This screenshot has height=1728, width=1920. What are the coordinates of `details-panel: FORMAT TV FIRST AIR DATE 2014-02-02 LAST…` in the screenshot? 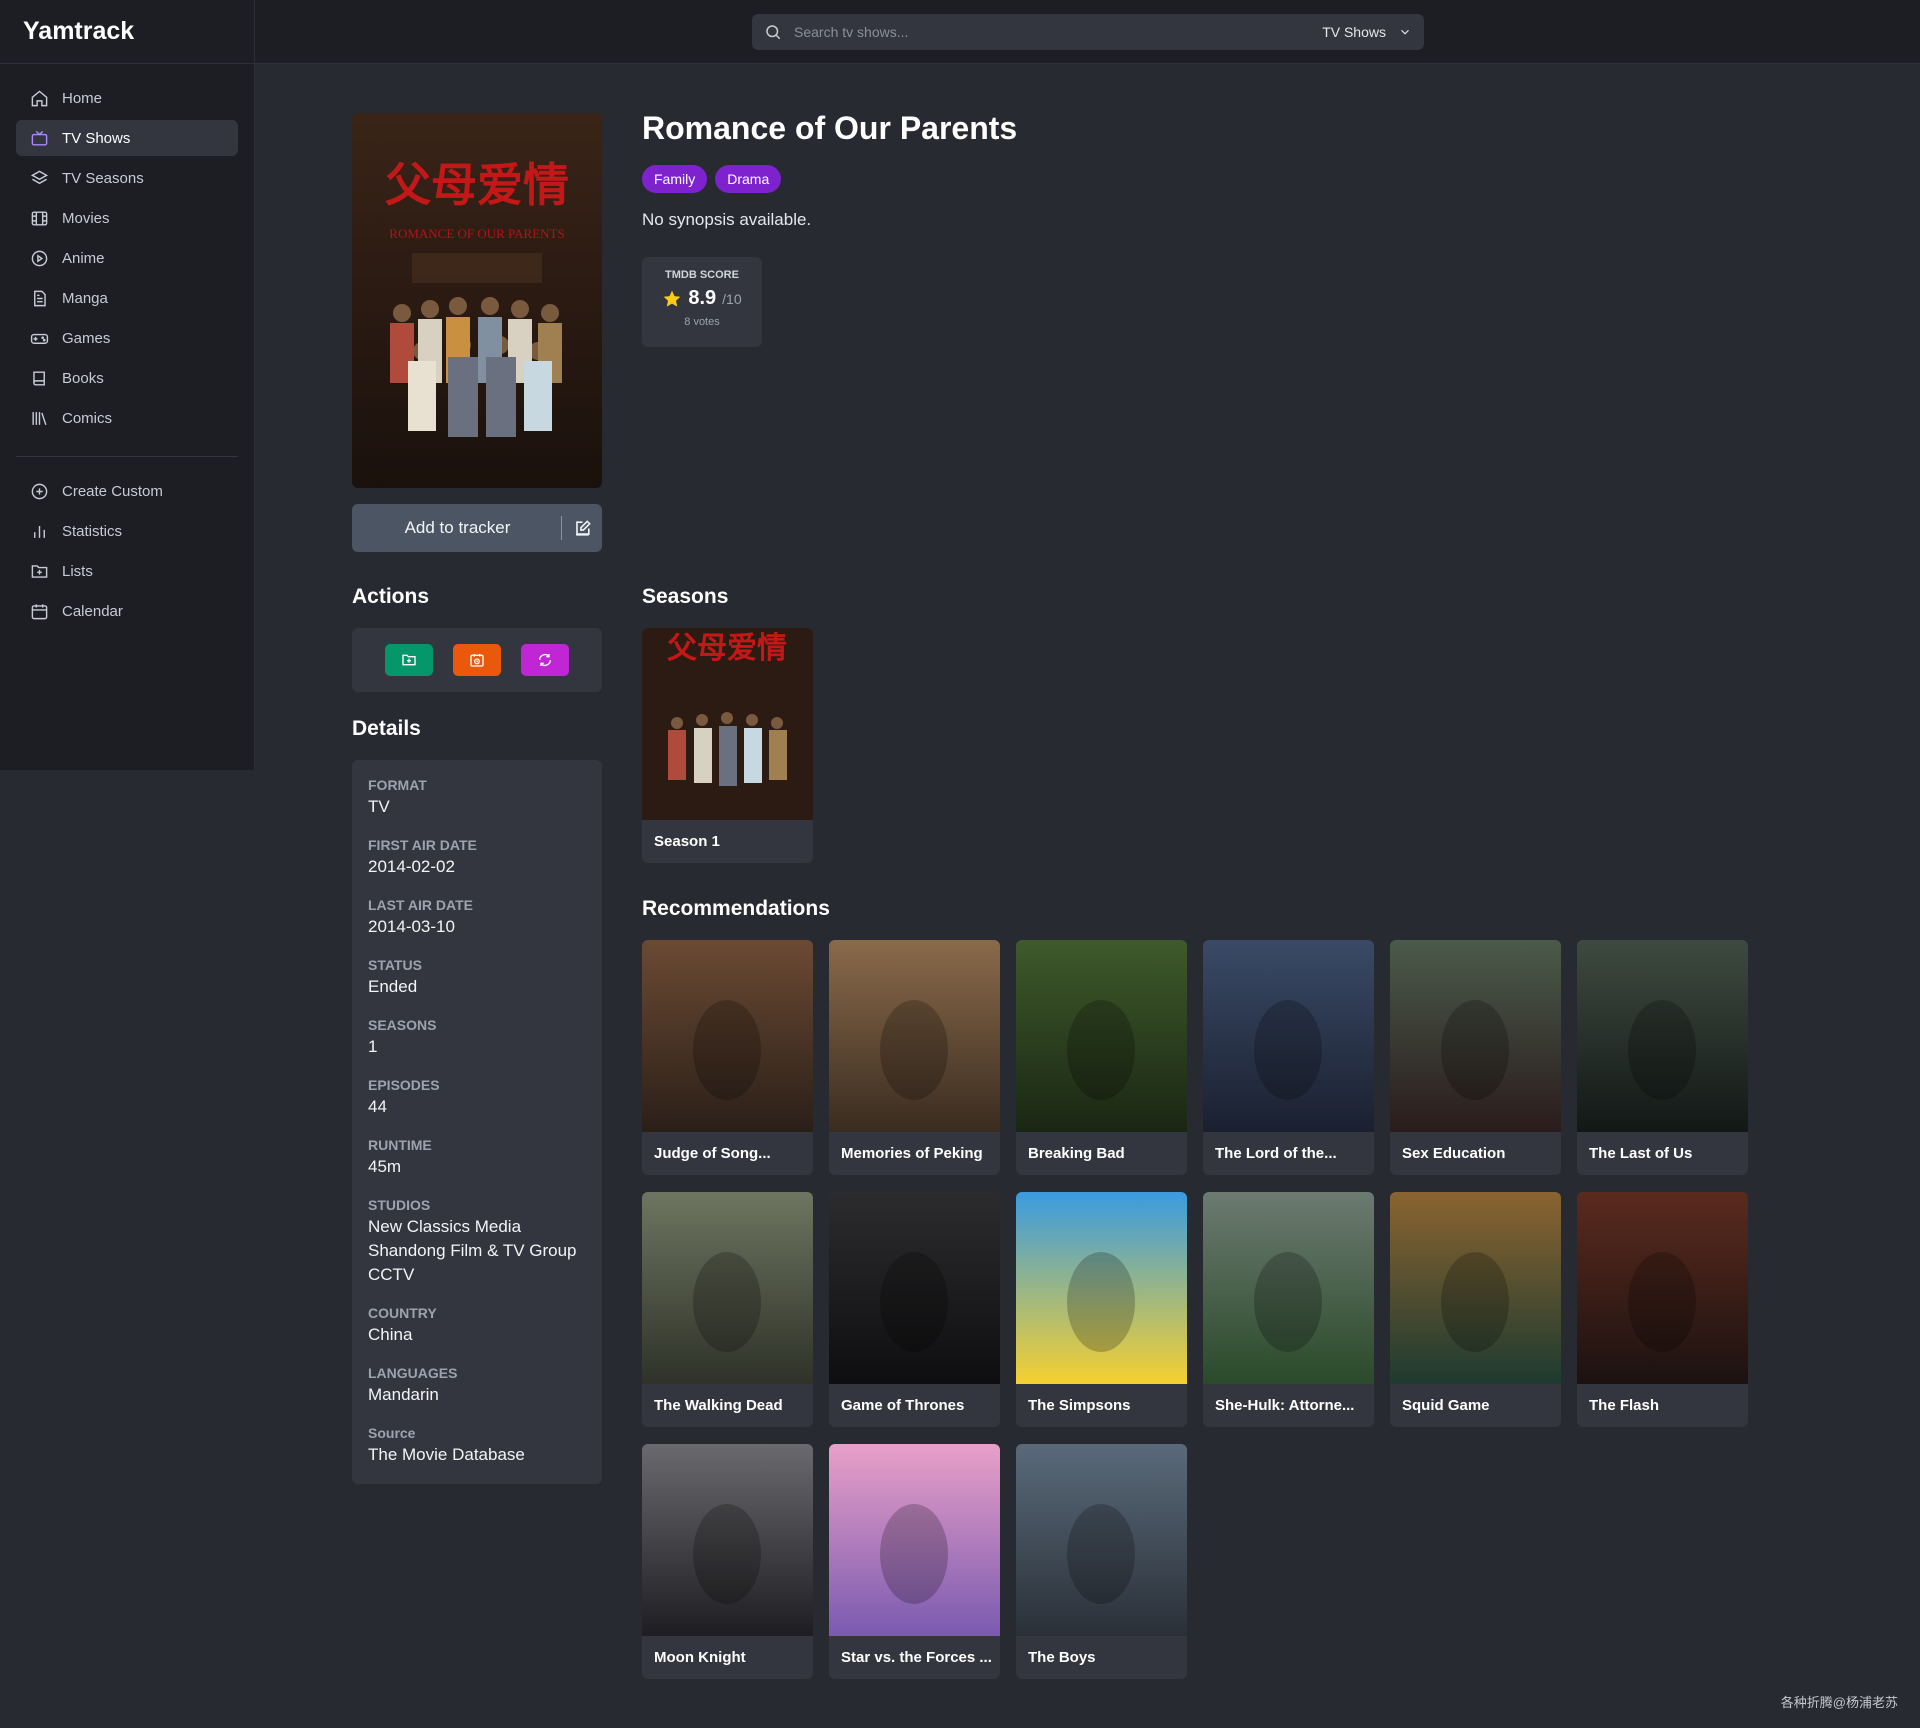 It's located at (477, 1122).